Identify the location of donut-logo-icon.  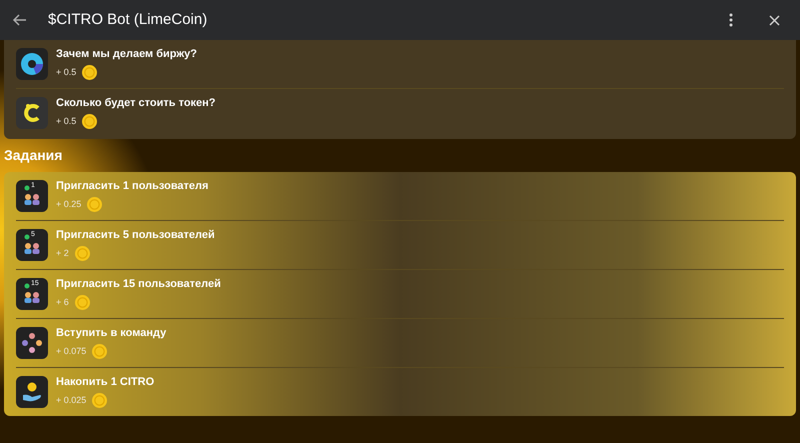
(32, 64).